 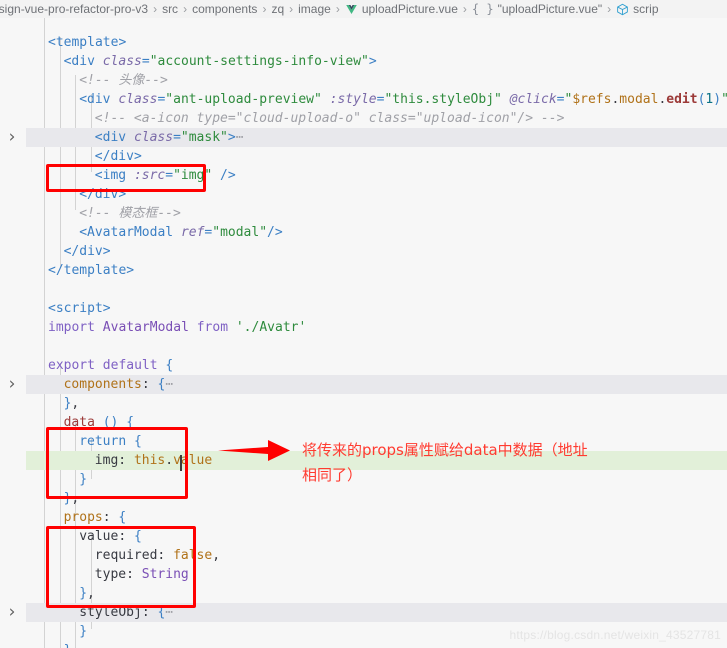 I want to click on breadcrumb-item-3: zq, so click(x=277, y=9).